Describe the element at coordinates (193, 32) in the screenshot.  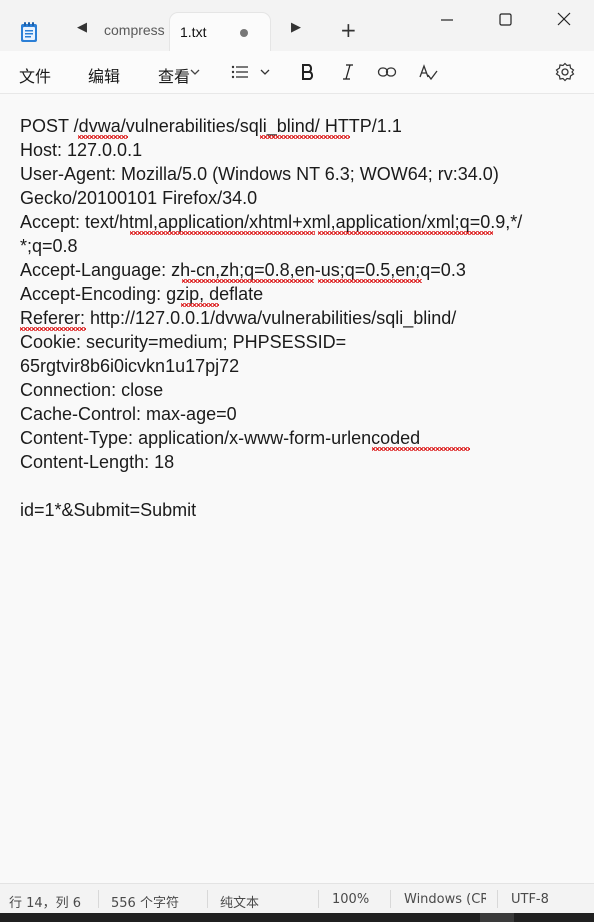
I see `tab-1-txt-label: 1.txt` at that location.